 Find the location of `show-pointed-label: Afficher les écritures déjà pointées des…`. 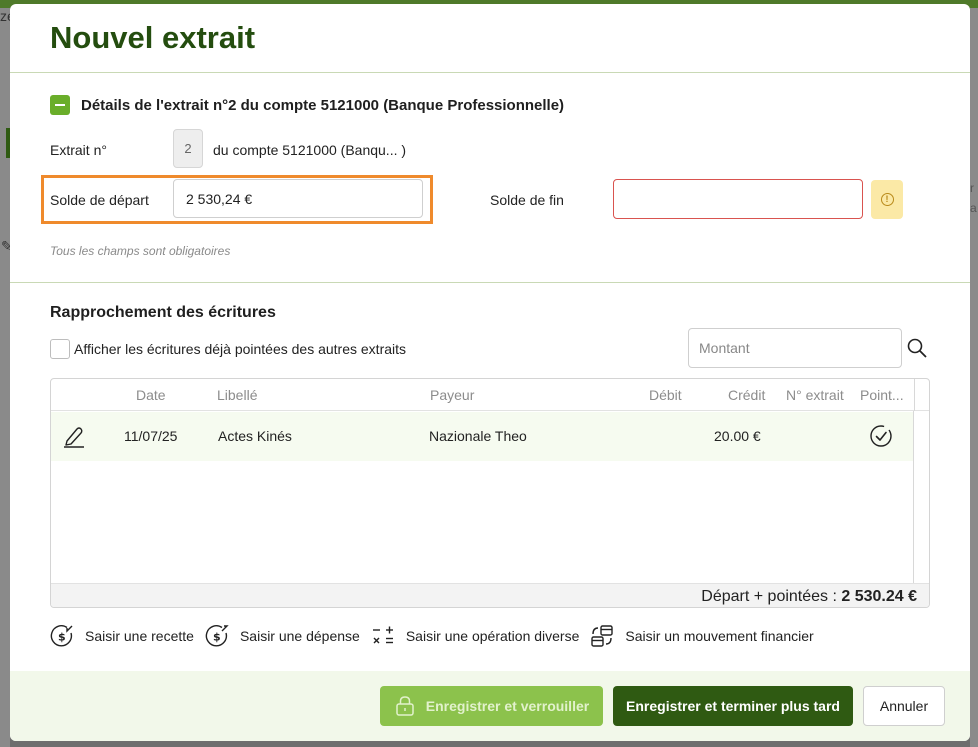

show-pointed-label: Afficher les écritures déjà pointées des… is located at coordinates (240, 349).